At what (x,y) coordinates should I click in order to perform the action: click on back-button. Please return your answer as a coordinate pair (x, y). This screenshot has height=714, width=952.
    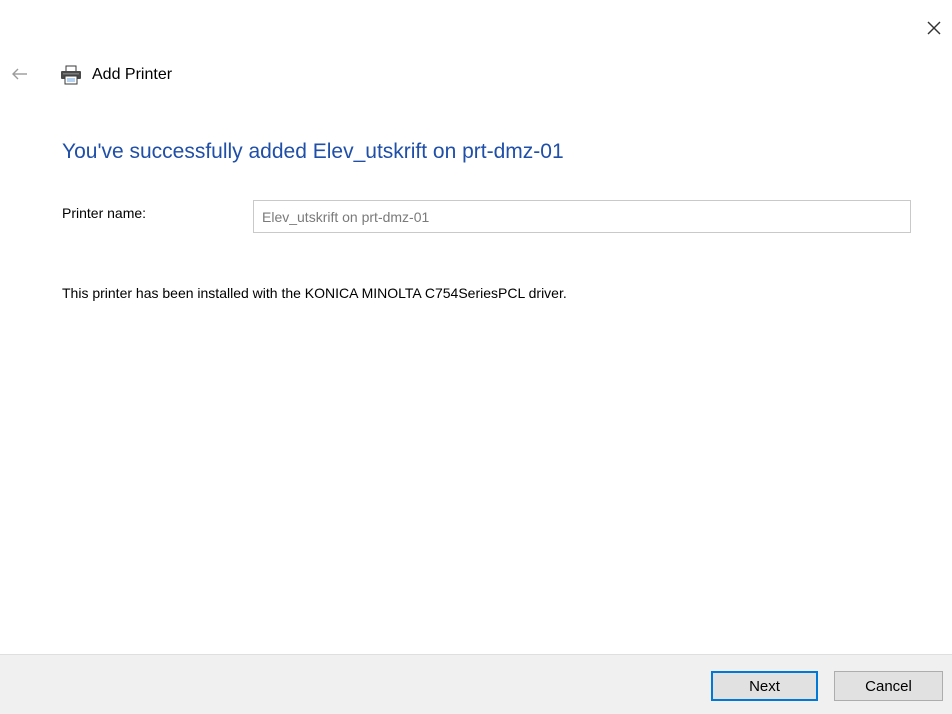
    Looking at the image, I should click on (20, 74).